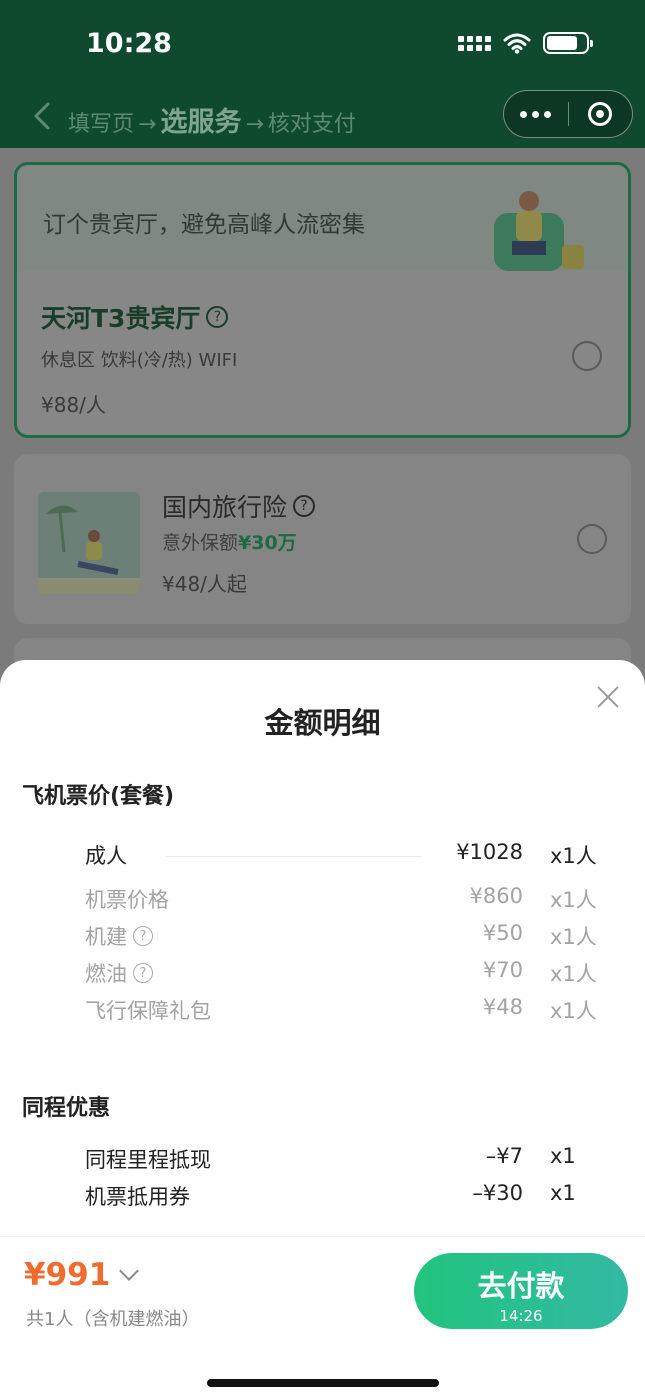  Describe the element at coordinates (294, 856) in the screenshot. I see `row-divider` at that location.